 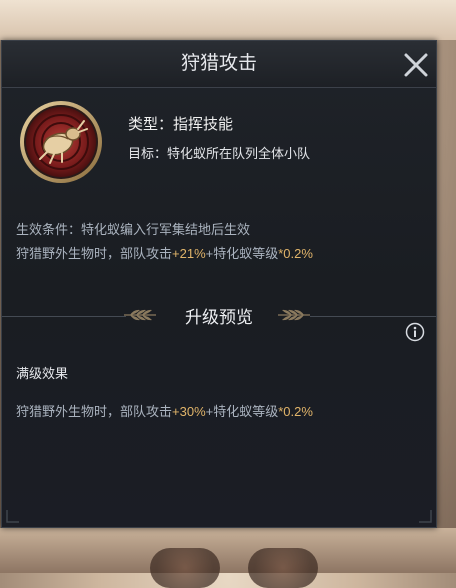 I want to click on skill-type: 类型：指挥技能, so click(x=181, y=124).